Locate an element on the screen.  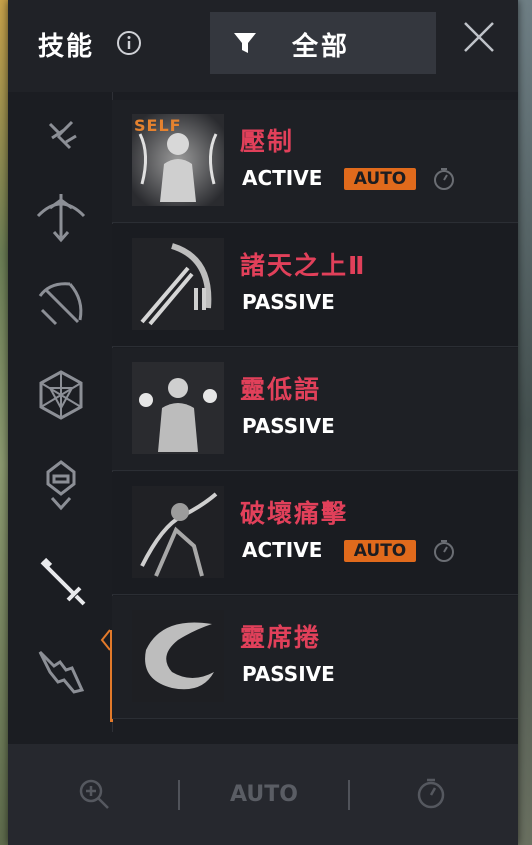
footer-auto-button: AUTO is located at coordinates (264, 794).